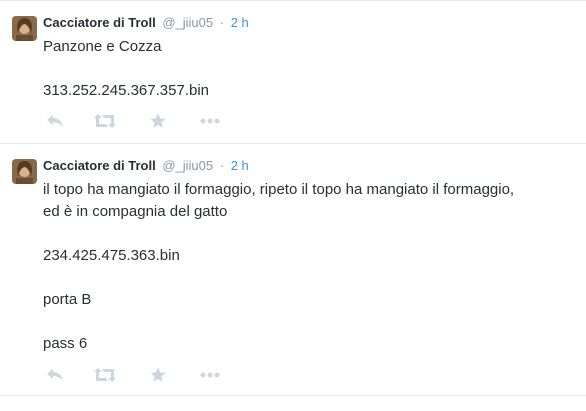 The image size is (586, 411). Describe the element at coordinates (65, 343) in the screenshot. I see `tweet-line: pass 6` at that location.